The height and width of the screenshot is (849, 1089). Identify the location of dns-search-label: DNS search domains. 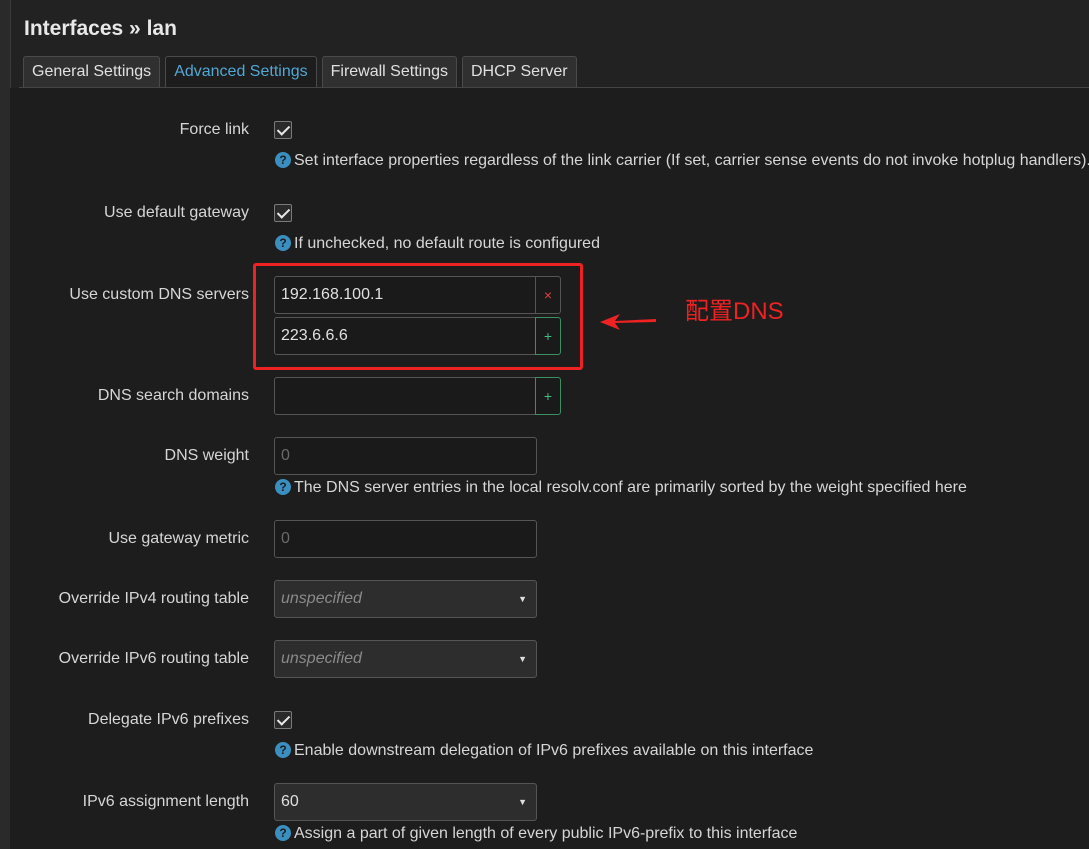
(173, 395).